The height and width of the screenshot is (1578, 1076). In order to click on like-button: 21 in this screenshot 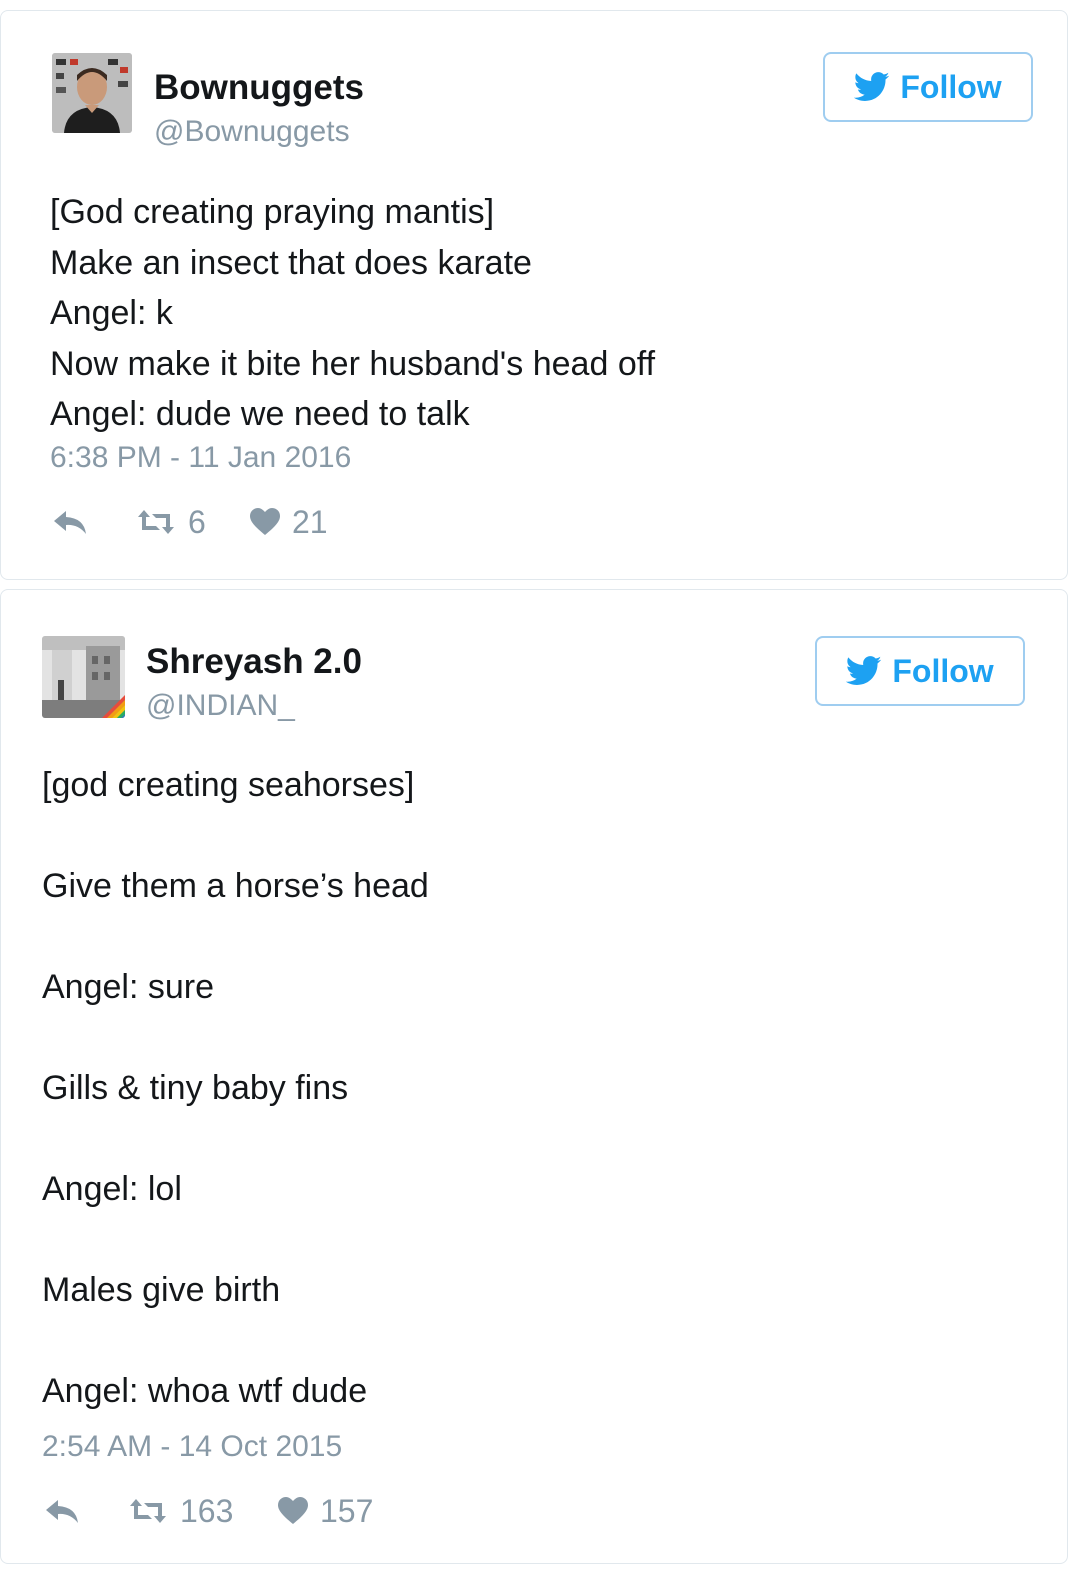, I will do `click(289, 522)`.